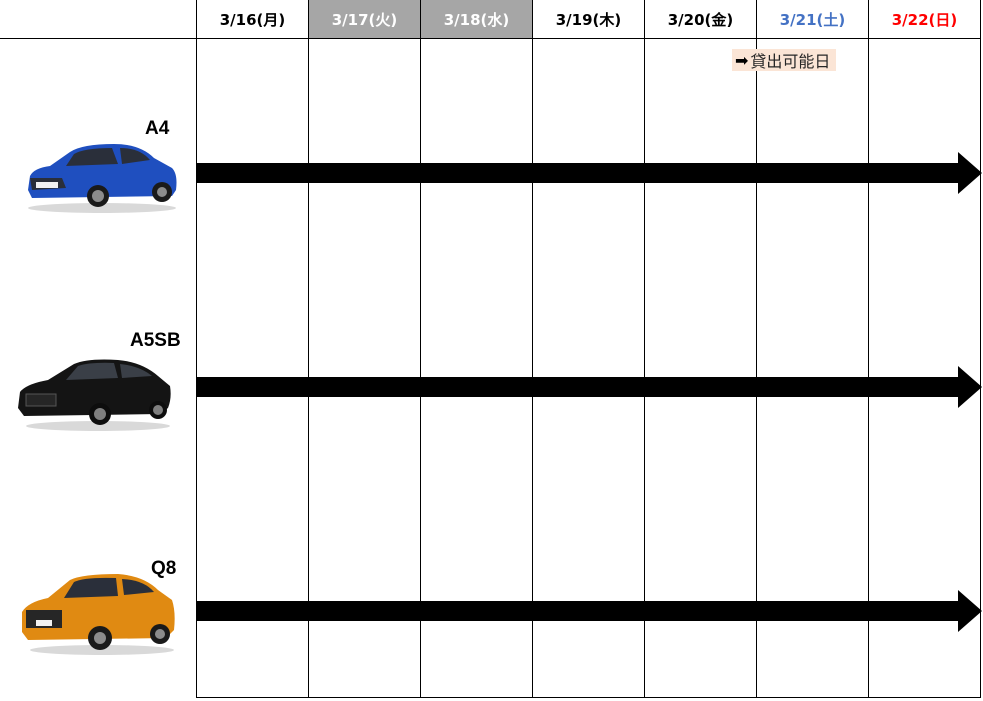 This screenshot has height=701, width=983. I want to click on legend: ➡ 貸出可能日, so click(784, 60).